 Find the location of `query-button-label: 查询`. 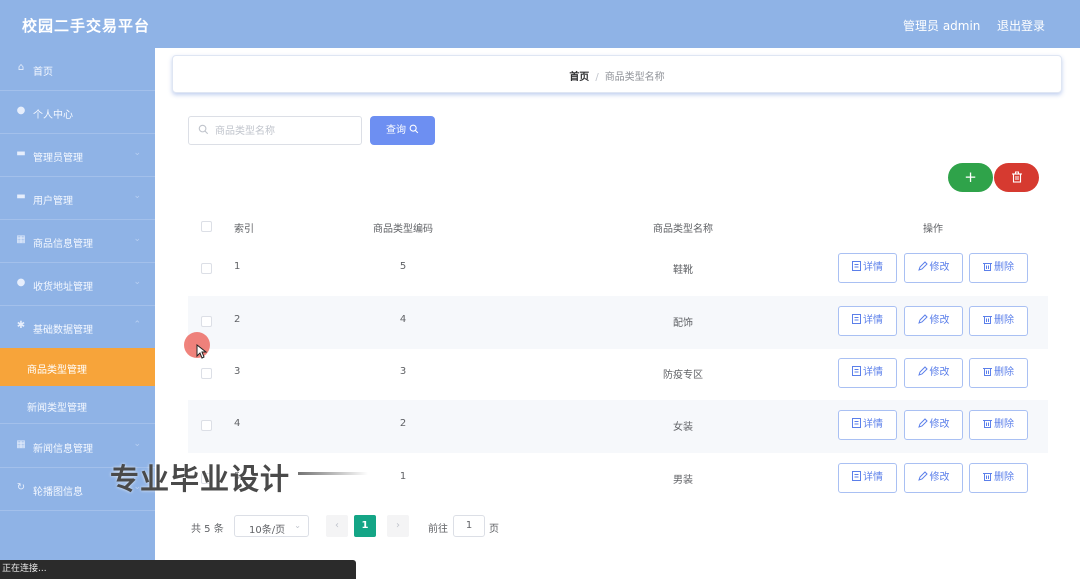

query-button-label: 查询 is located at coordinates (396, 130).